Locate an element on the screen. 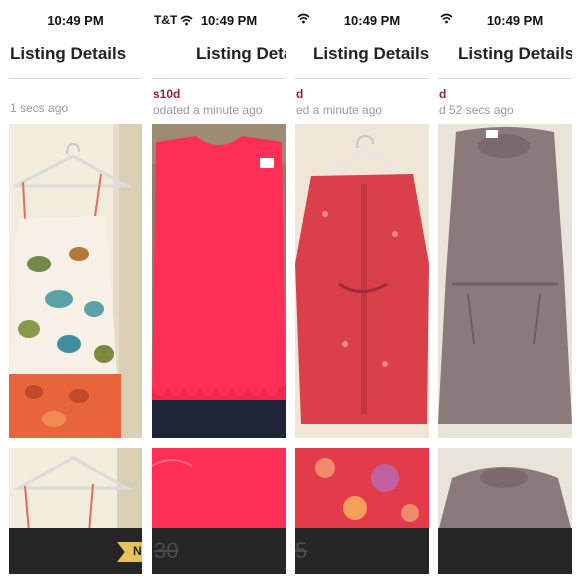 Image resolution: width=580 pixels, height=580 pixels. listing-meta: s10d odated a minute ago is located at coordinates (219, 102).